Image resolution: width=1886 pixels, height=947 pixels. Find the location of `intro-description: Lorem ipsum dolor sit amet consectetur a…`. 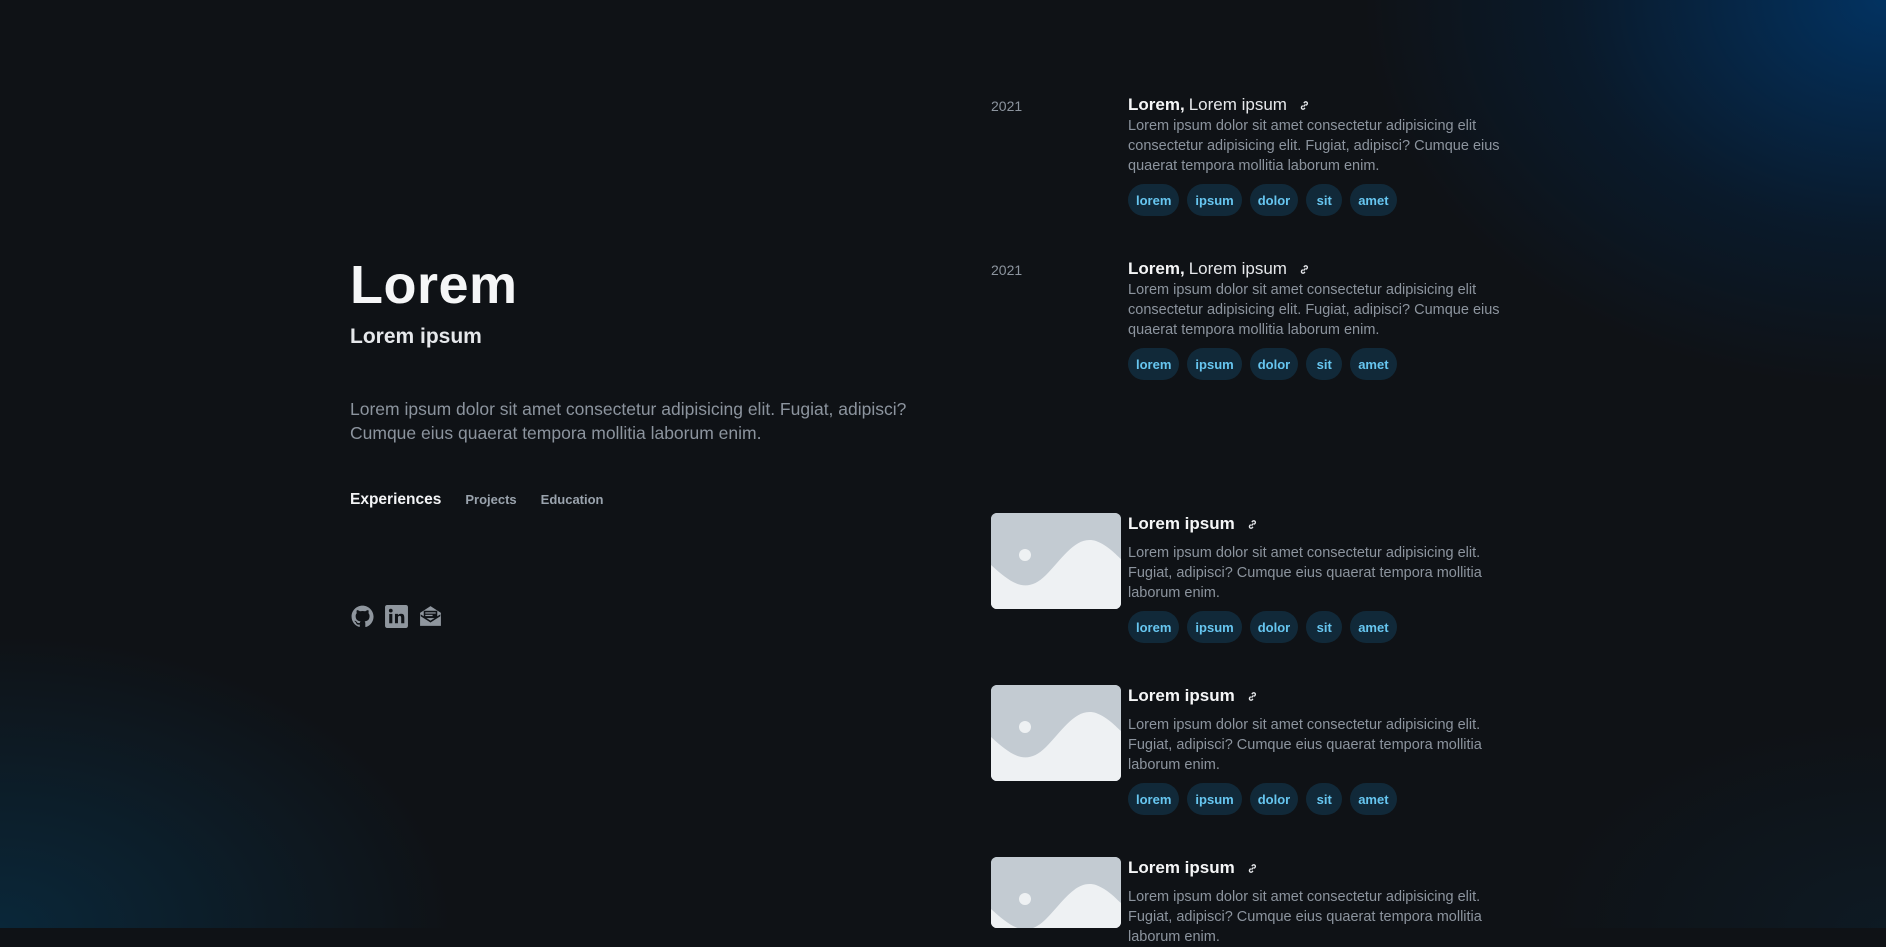

intro-description: Lorem ipsum dolor sit amet consectetur a… is located at coordinates (628, 421).